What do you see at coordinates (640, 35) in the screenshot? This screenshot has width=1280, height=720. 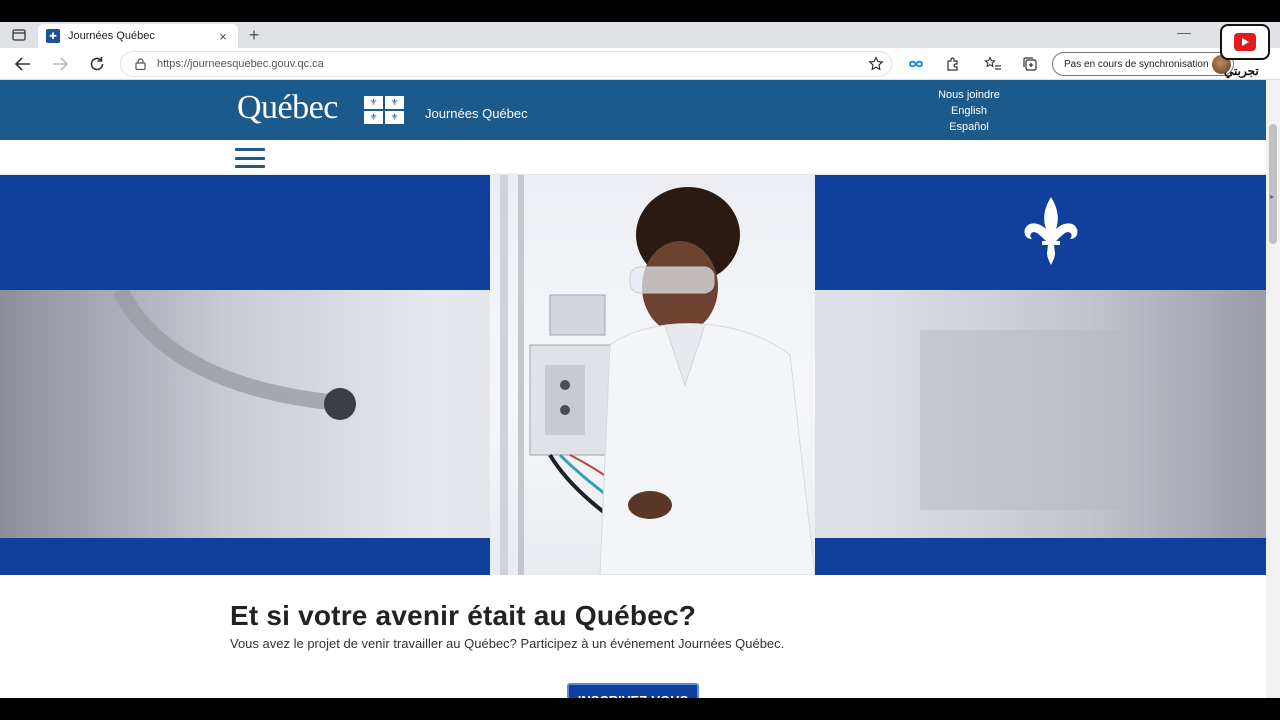 I see `tab-strip: ✚ Journées Québec × + —` at bounding box center [640, 35].